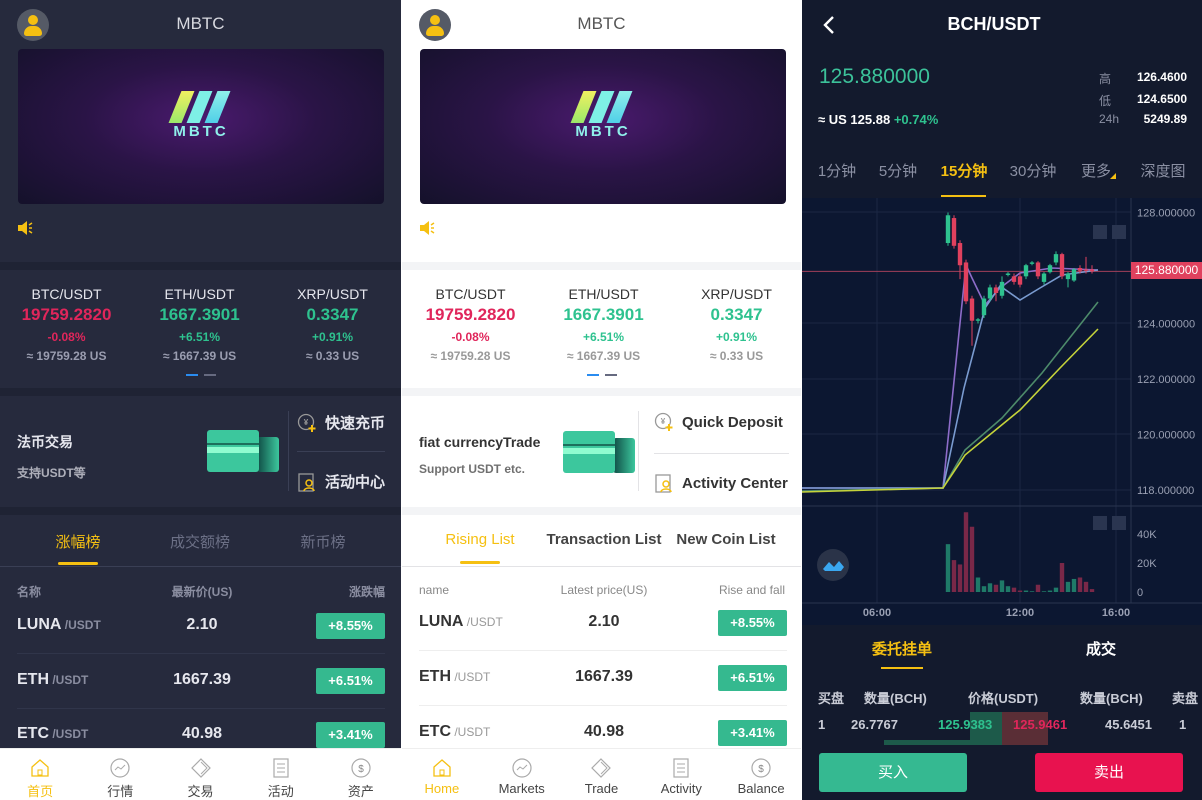 The height and width of the screenshot is (800, 1202). Describe the element at coordinates (66, 294) in the screenshot. I see `ticker-pair: BTC/USDT` at that location.